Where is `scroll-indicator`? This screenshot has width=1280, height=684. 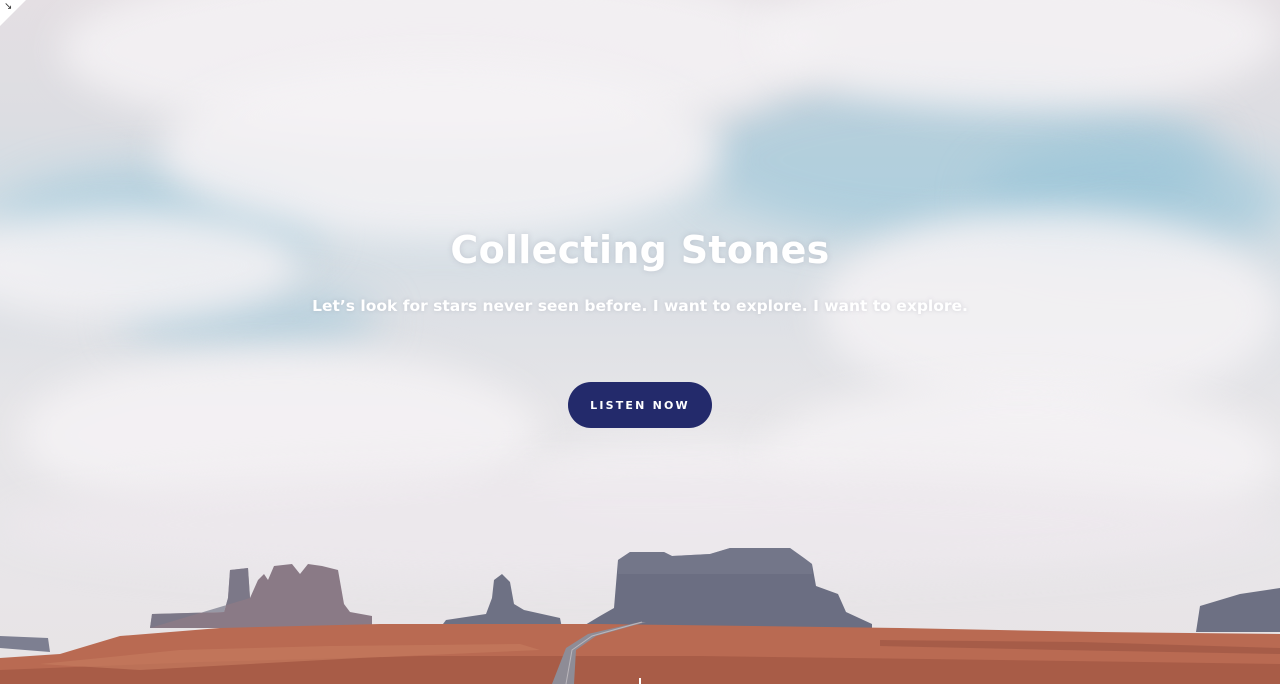
scroll-indicator is located at coordinates (640, 681).